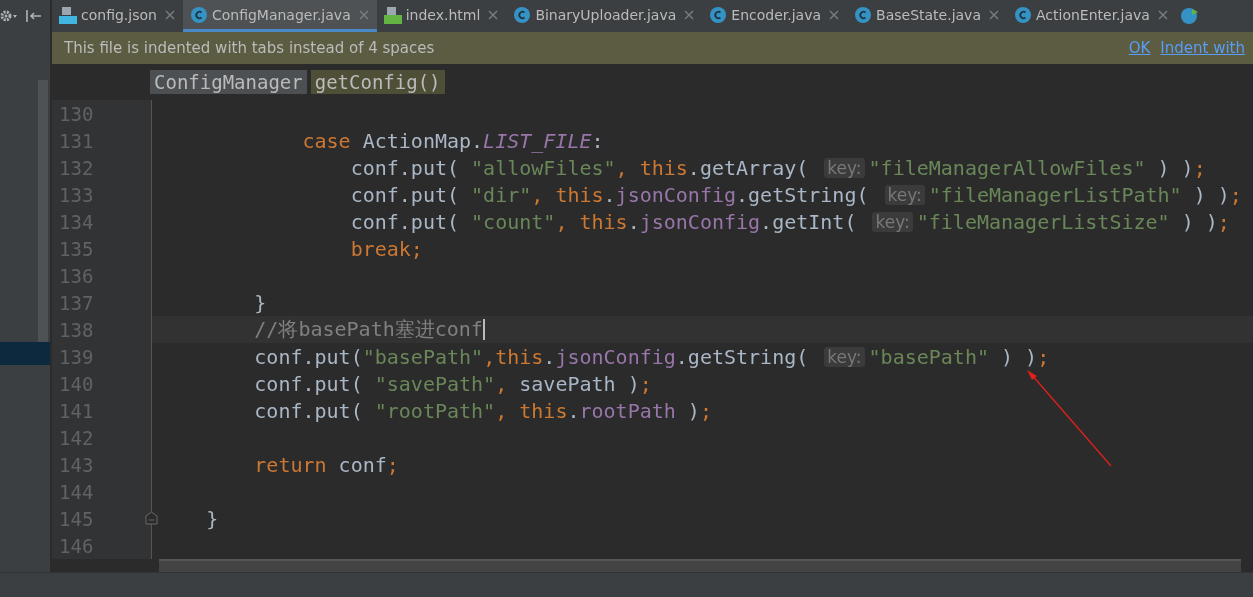 This screenshot has width=1253, height=597. I want to click on notification-text: This file is indented with tabs instead of 4 spaces, so click(250, 48).